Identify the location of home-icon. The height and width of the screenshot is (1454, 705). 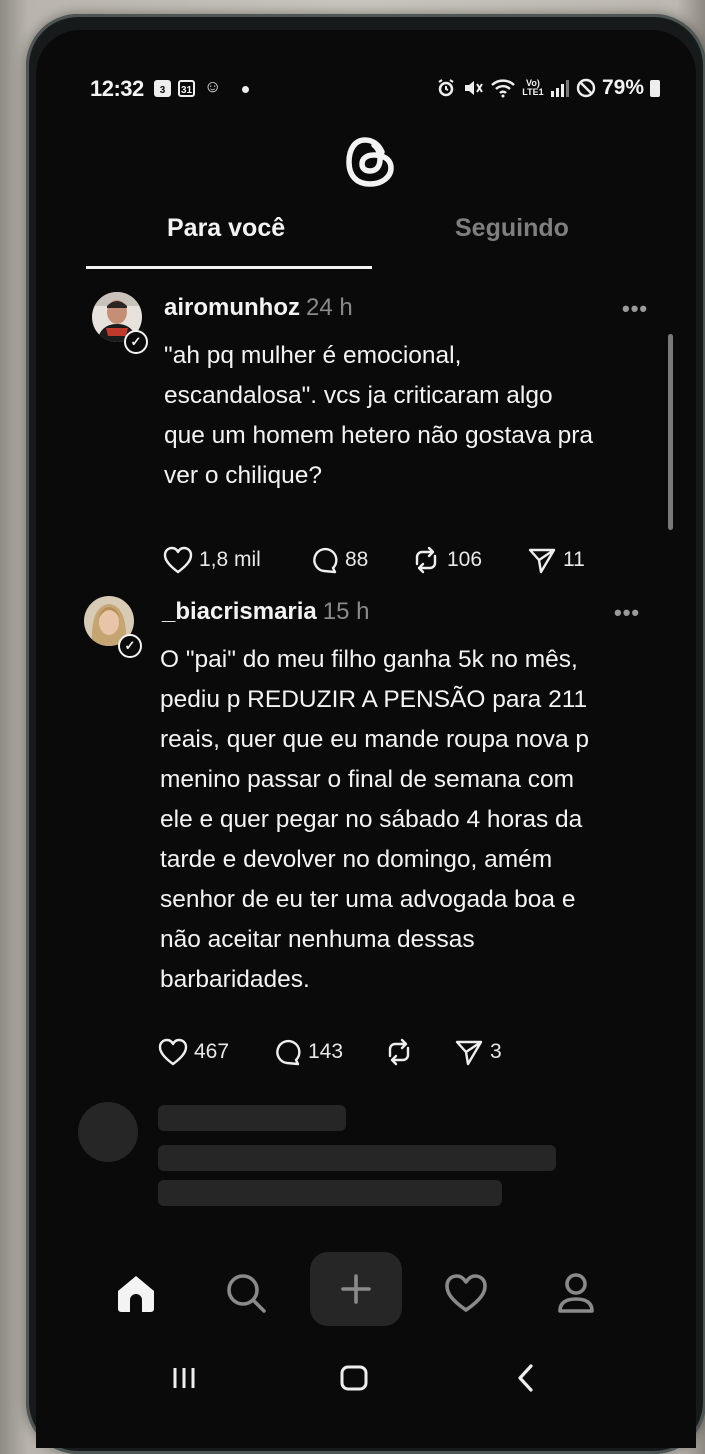
(136, 1294).